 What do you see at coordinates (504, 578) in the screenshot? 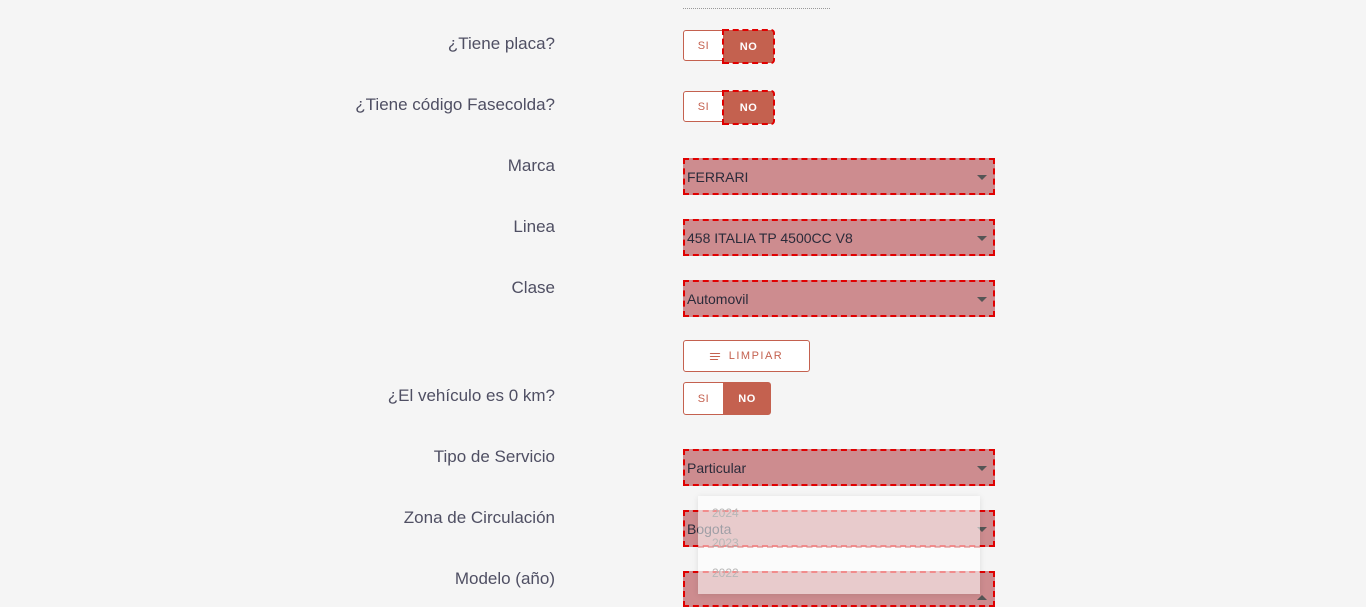
I see `modelo-label: Modelo (año)` at bounding box center [504, 578].